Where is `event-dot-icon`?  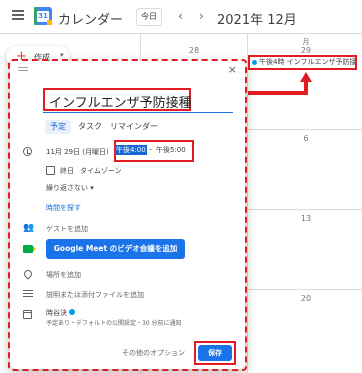 event-dot-icon is located at coordinates (254, 62).